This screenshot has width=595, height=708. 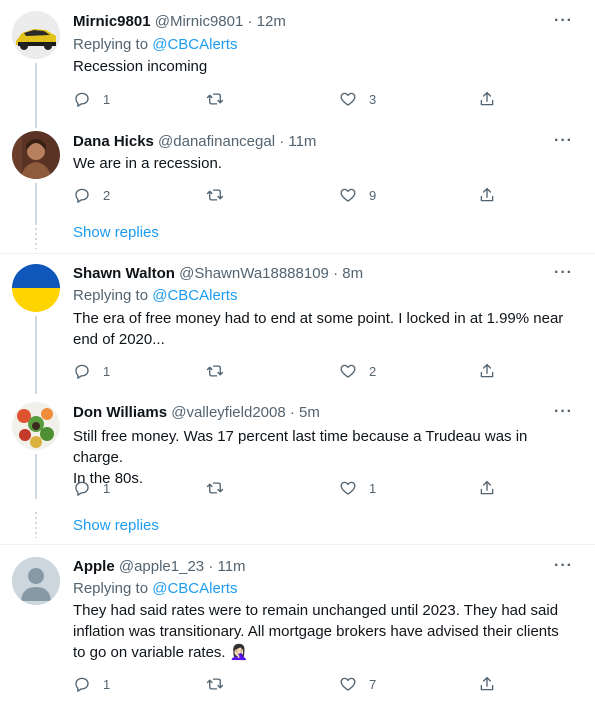 I want to click on timestamp: · 5m, so click(x=305, y=412).